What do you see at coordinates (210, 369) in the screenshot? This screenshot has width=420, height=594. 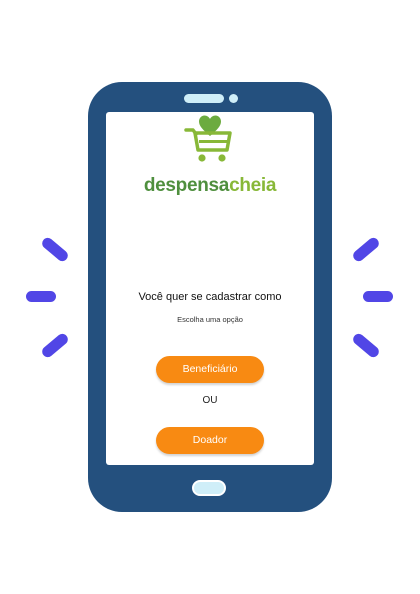 I see `beneficiary-button: Beneficiário` at bounding box center [210, 369].